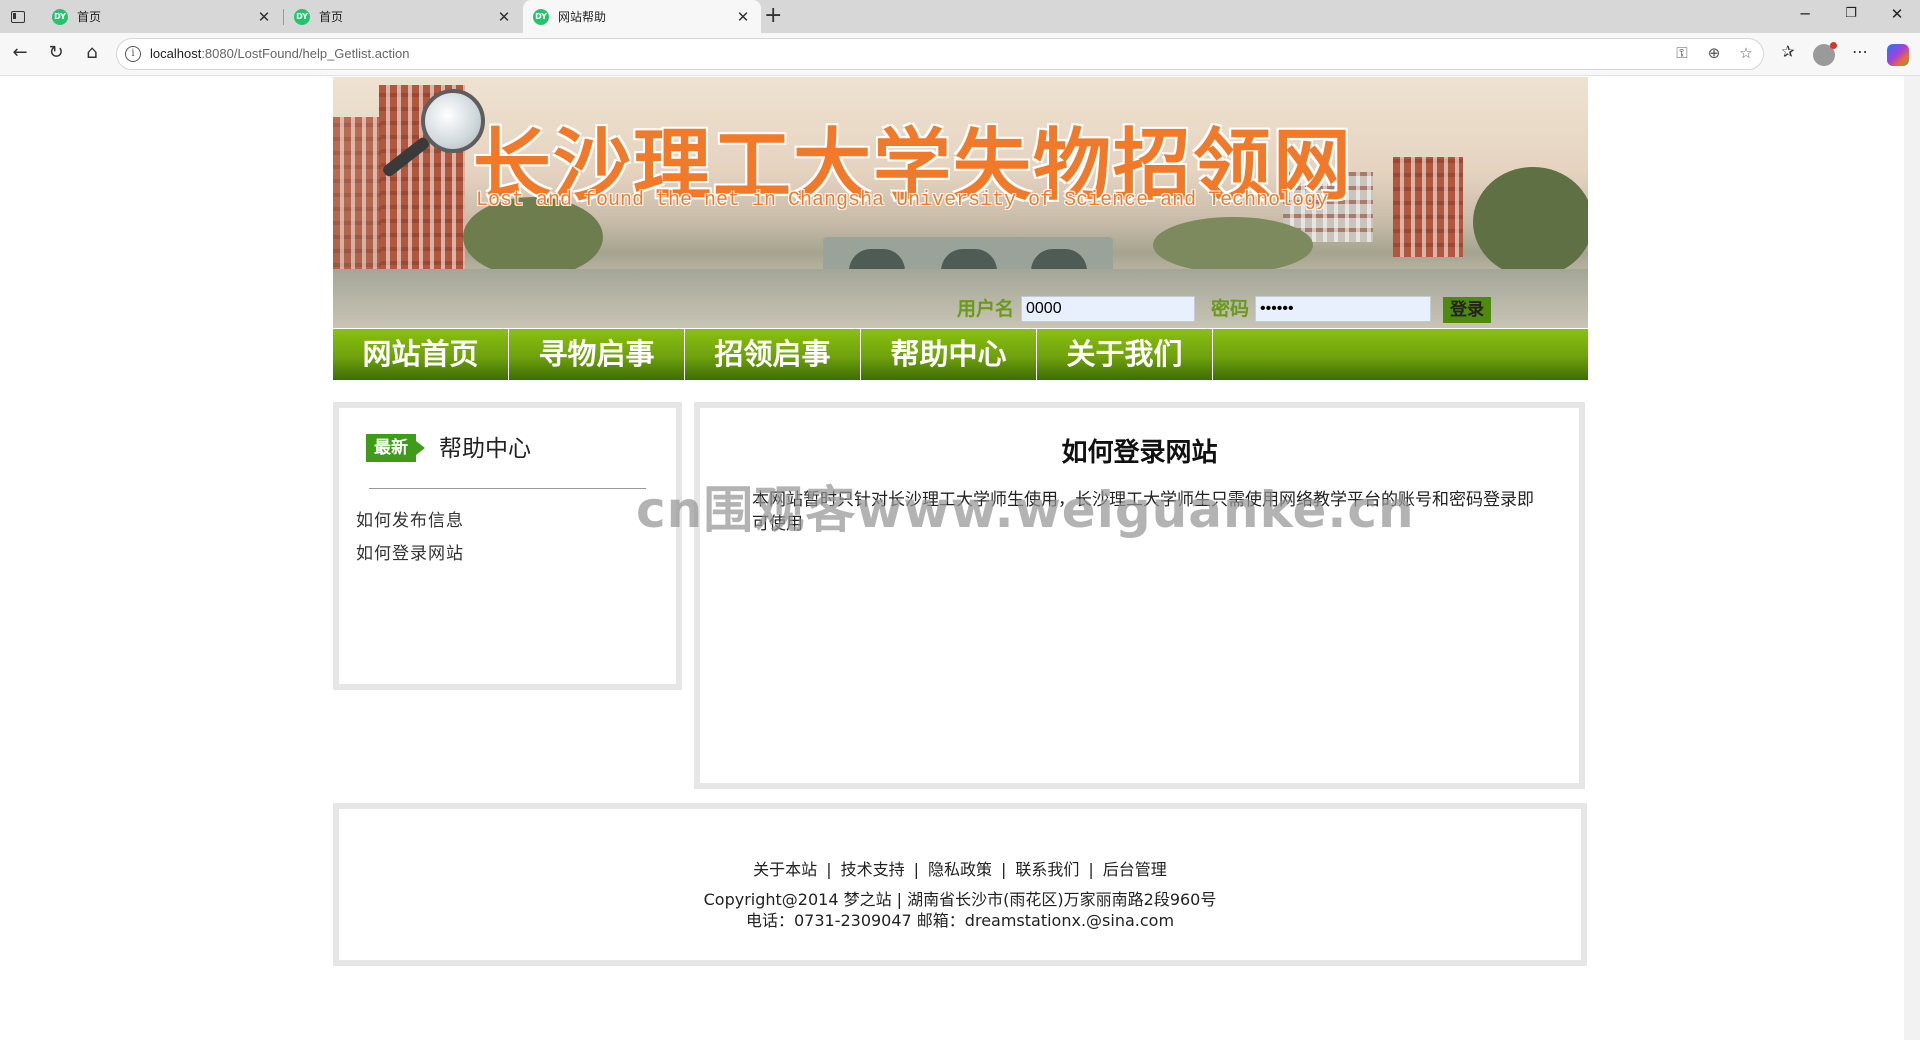 This screenshot has height=1040, width=1920. I want to click on watermark-text: cn围观客www.weiguanke.cn, so click(1025, 510).